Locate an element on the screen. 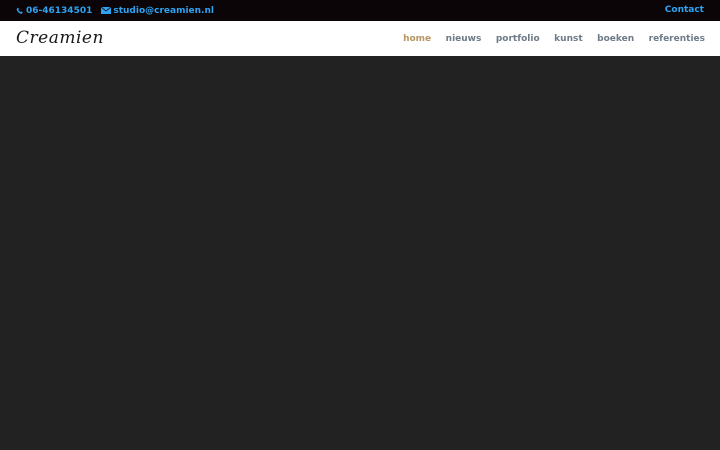 The height and width of the screenshot is (450, 720). nav-item-home: home is located at coordinates (417, 39).